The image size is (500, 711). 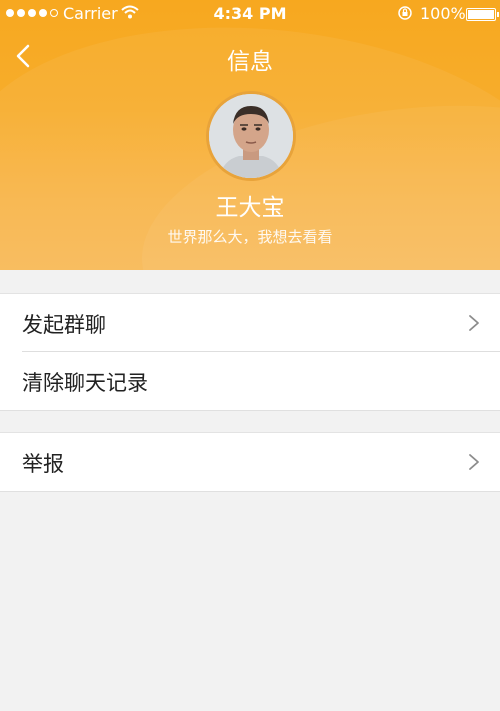 I want to click on avatar-photo, so click(x=251, y=136).